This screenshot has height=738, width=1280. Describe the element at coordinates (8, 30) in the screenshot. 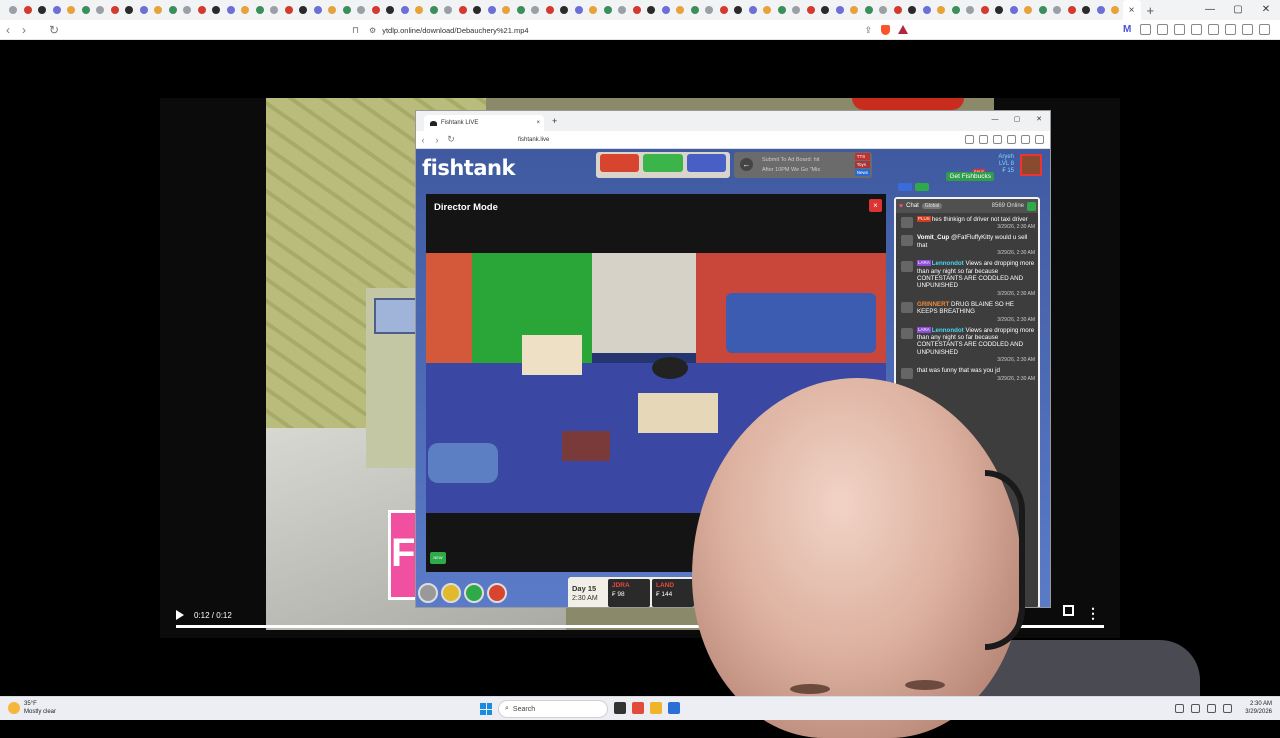

I see `back-button: ‹` at that location.